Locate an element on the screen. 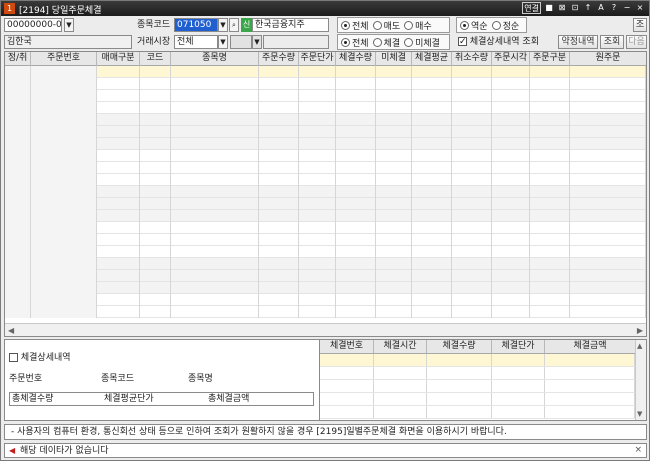 The image size is (650, 461). col-unfilled: 미체결 is located at coordinates (394, 59).